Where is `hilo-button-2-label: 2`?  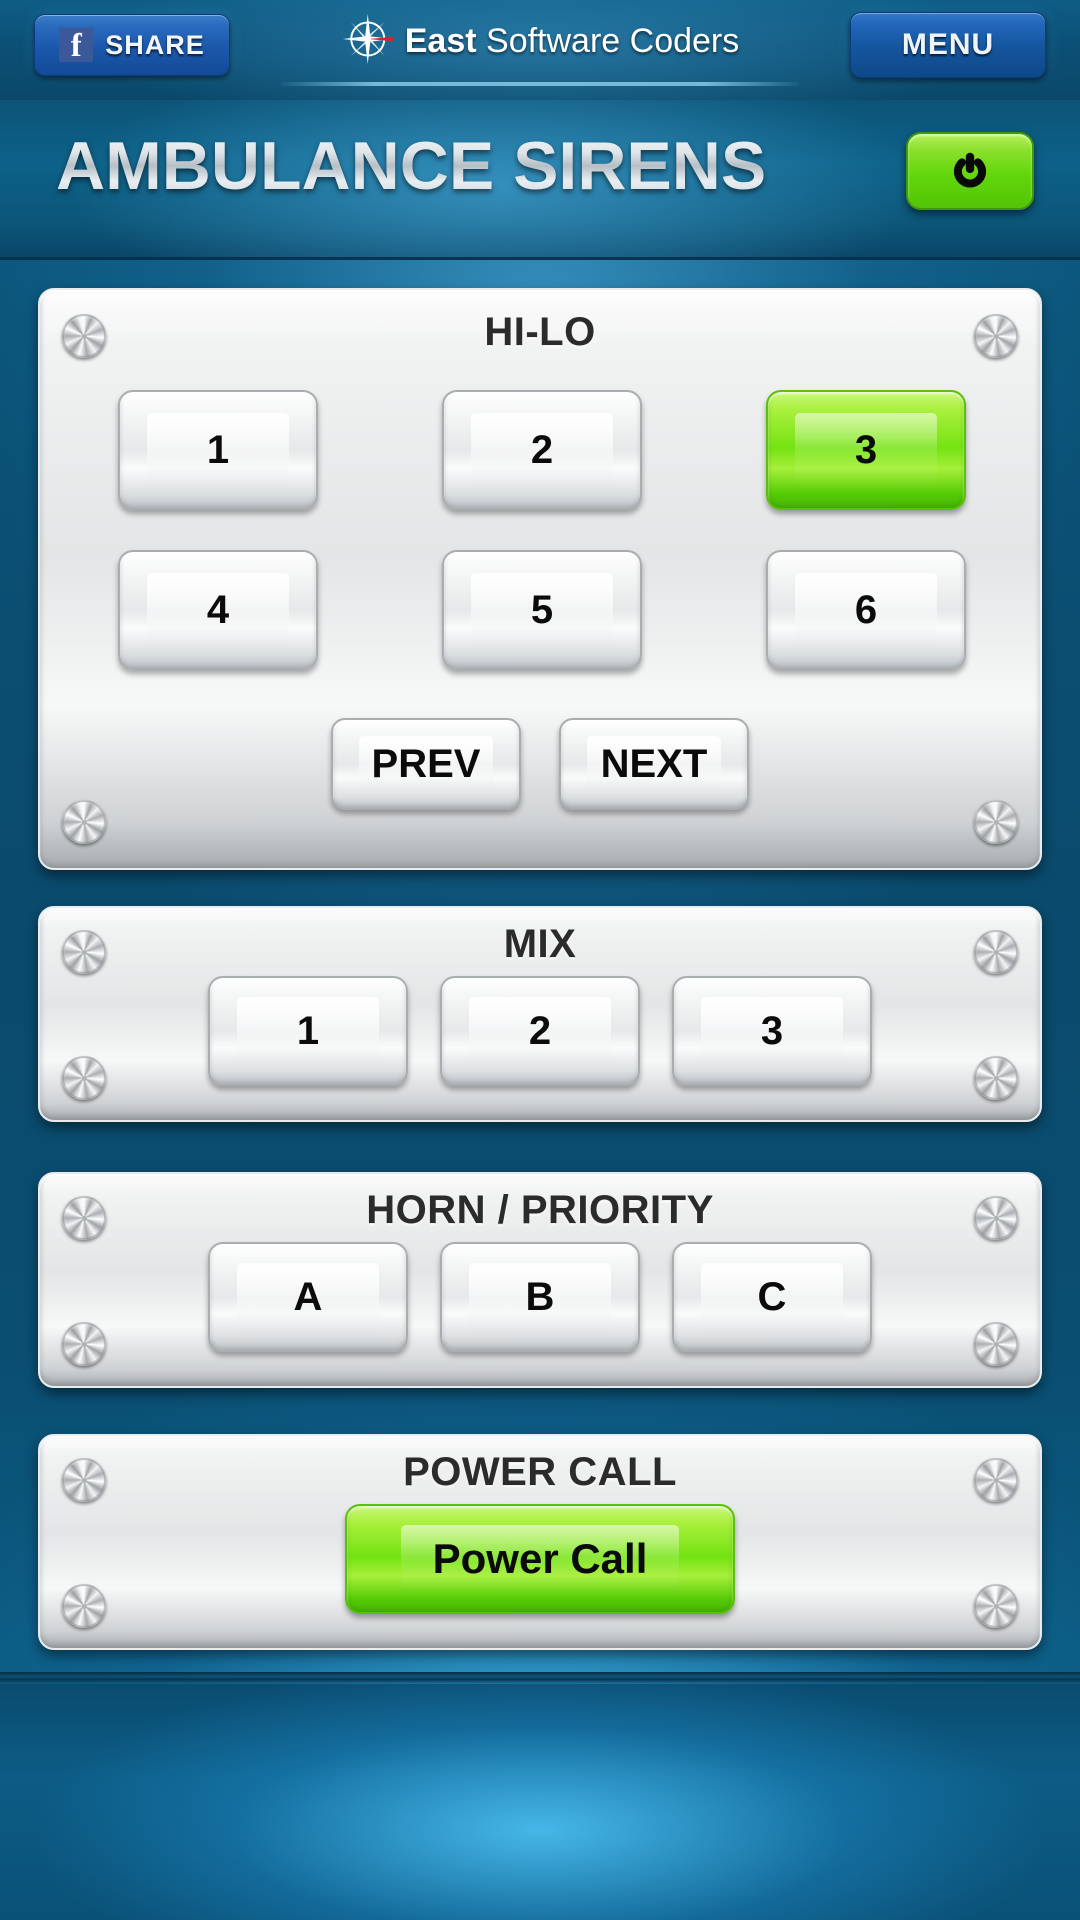 hilo-button-2-label: 2 is located at coordinates (542, 449).